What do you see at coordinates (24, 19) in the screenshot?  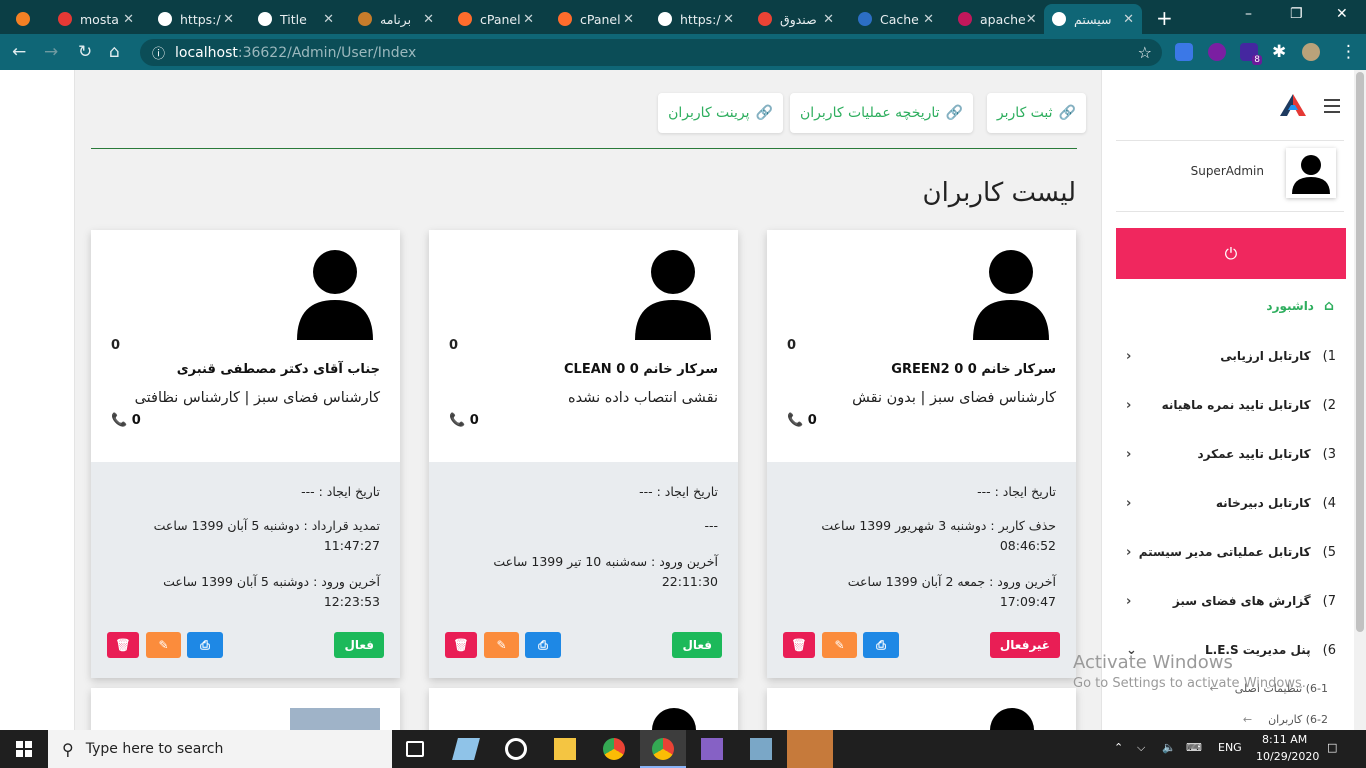 I see `browser-tab` at bounding box center [24, 19].